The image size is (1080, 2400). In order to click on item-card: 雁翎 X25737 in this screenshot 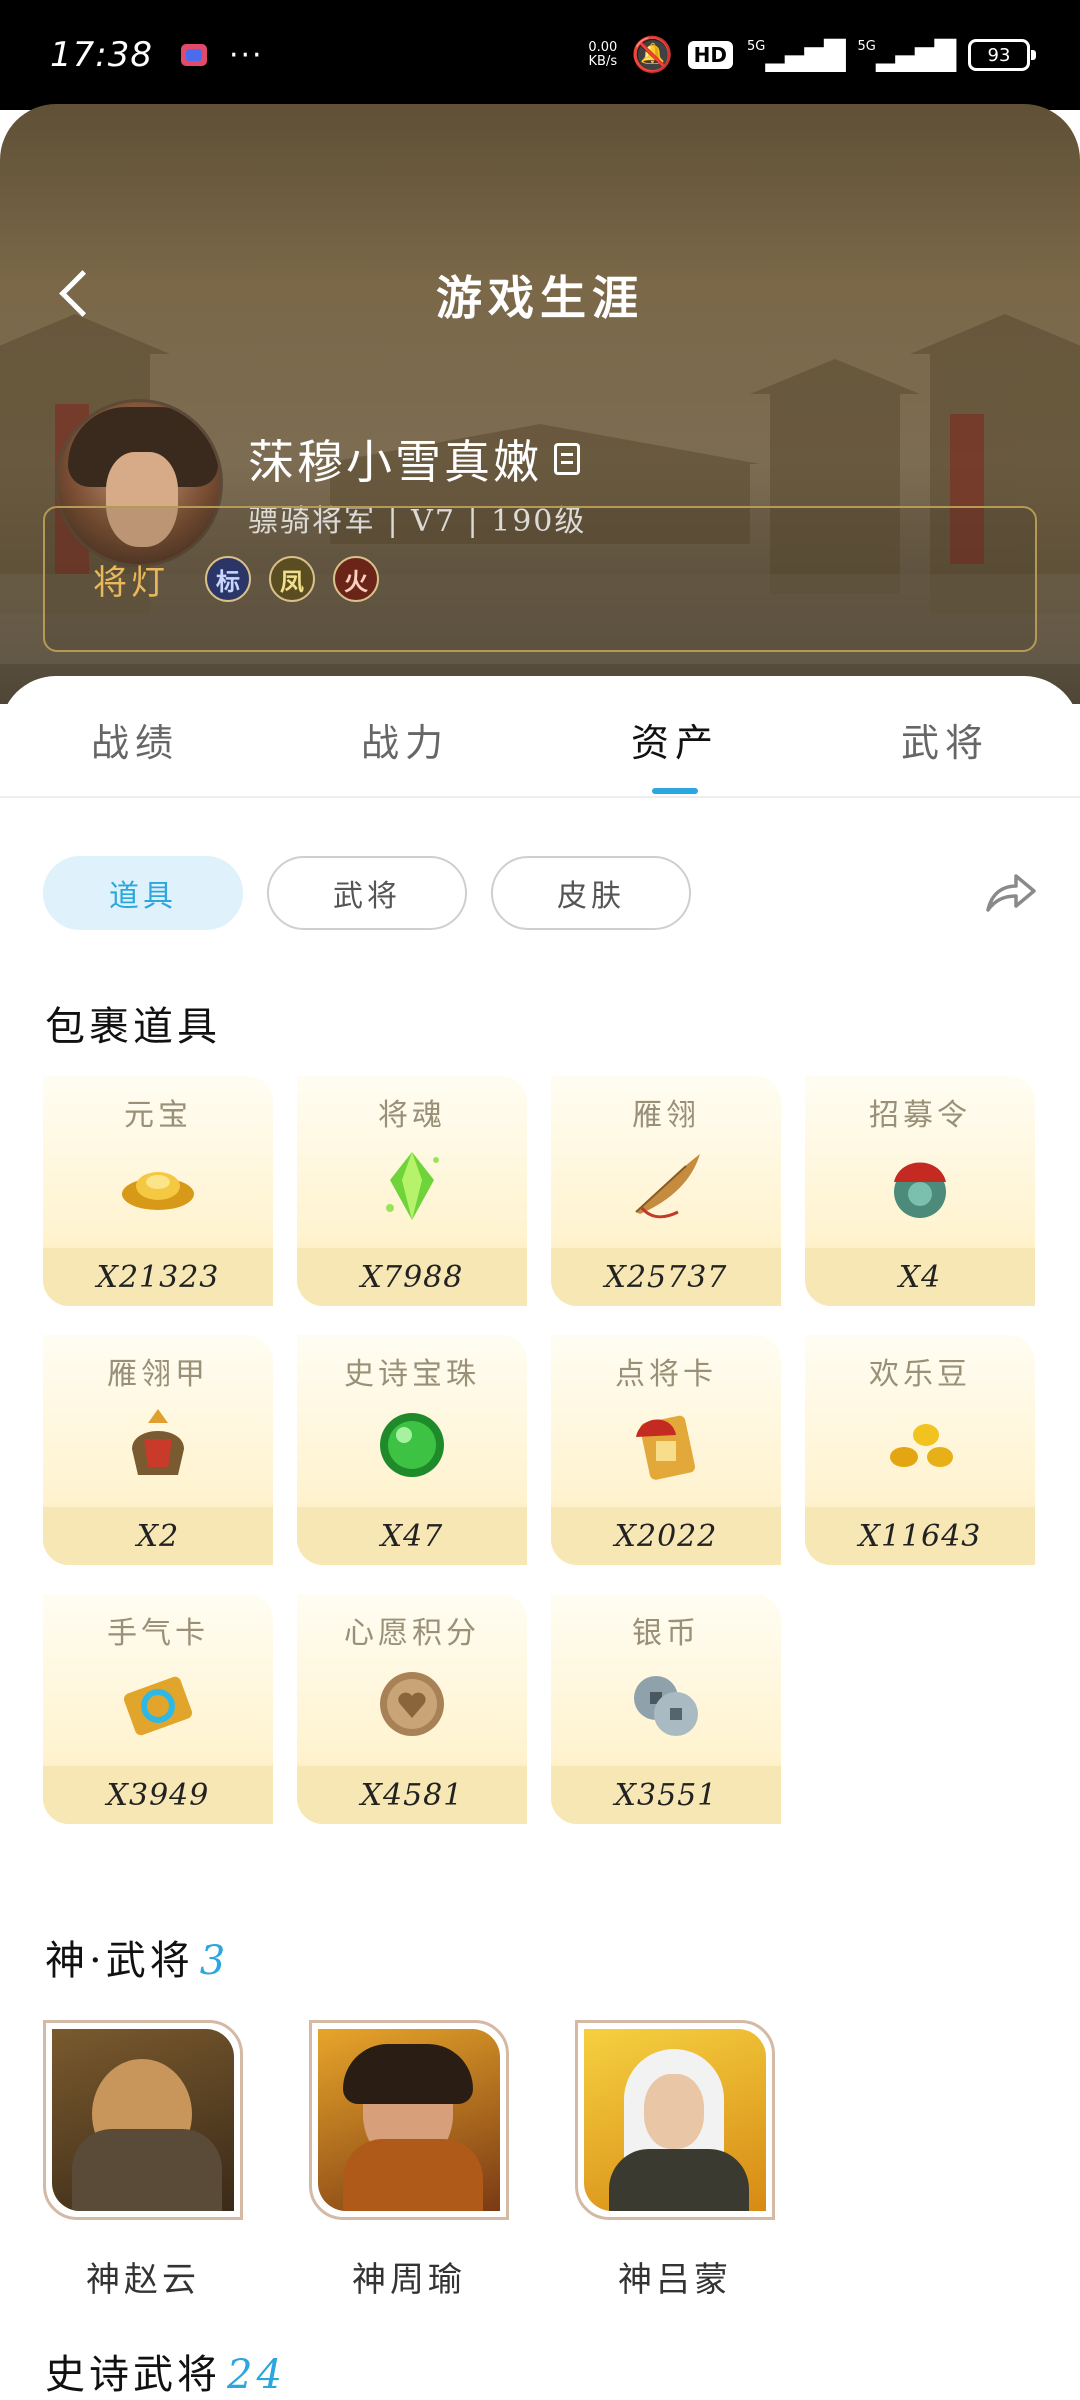, I will do `click(666, 1191)`.